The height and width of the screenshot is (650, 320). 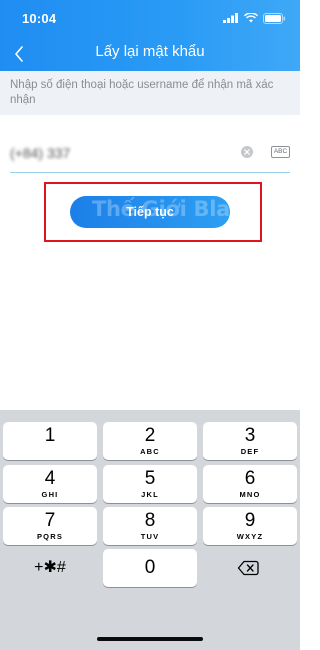 What do you see at coordinates (50, 494) in the screenshot?
I see `key-letters: GHI` at bounding box center [50, 494].